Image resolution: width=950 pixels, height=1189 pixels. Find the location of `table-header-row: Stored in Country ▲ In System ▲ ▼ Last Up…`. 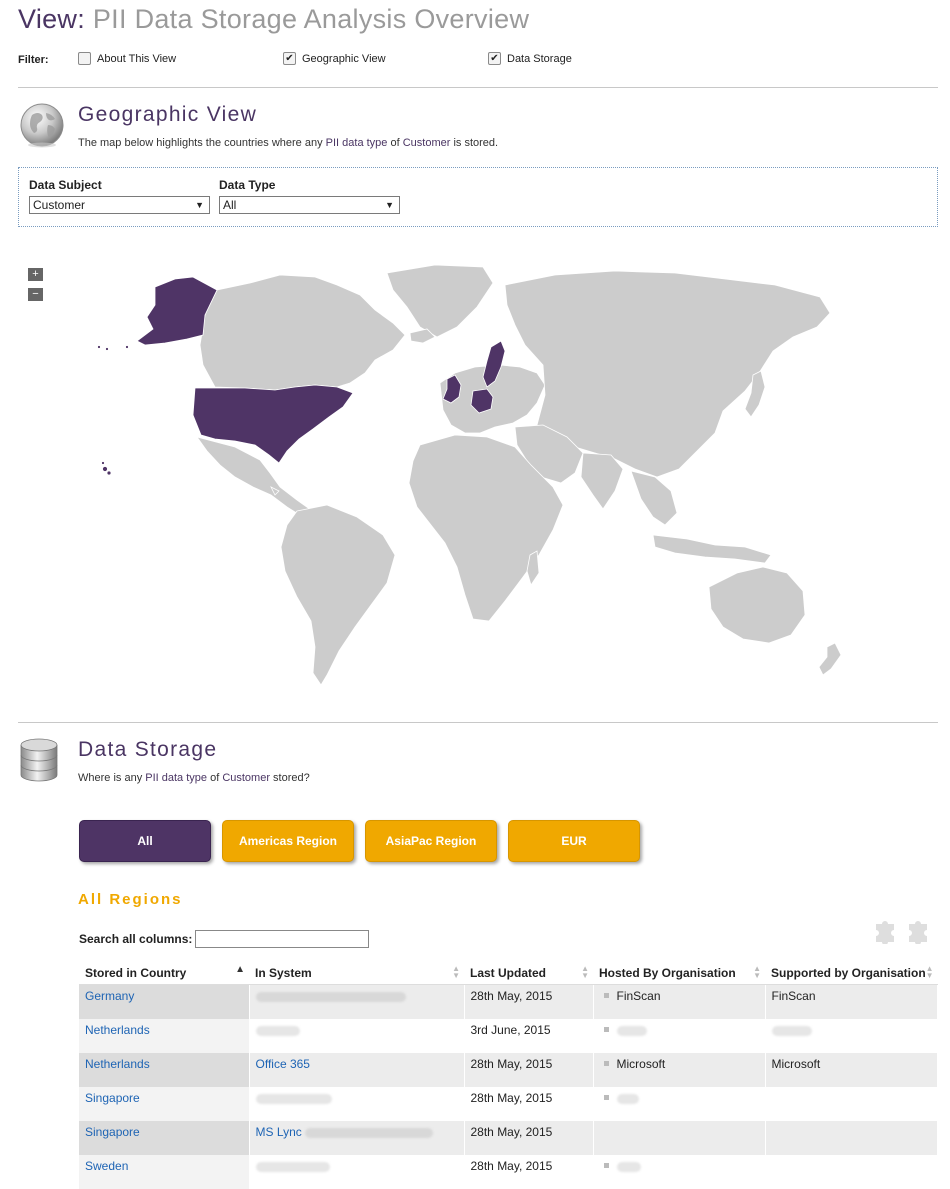

table-header-row: Stored in Country ▲ In System ▲ ▼ Last Up… is located at coordinates (508, 973).